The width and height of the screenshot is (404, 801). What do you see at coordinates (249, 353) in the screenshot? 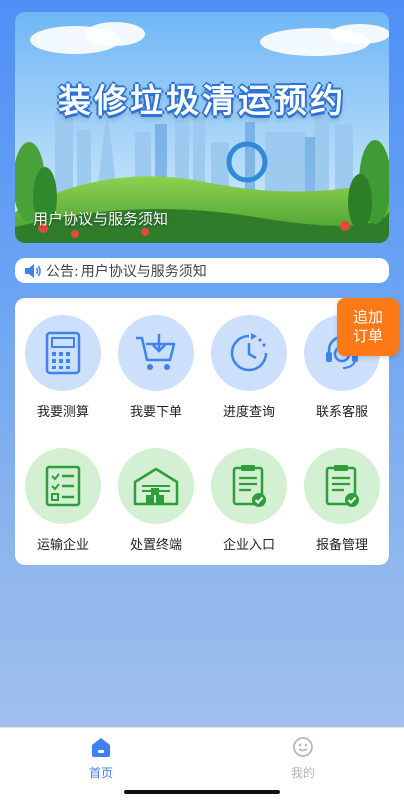
I see `clock-progress-icon` at bounding box center [249, 353].